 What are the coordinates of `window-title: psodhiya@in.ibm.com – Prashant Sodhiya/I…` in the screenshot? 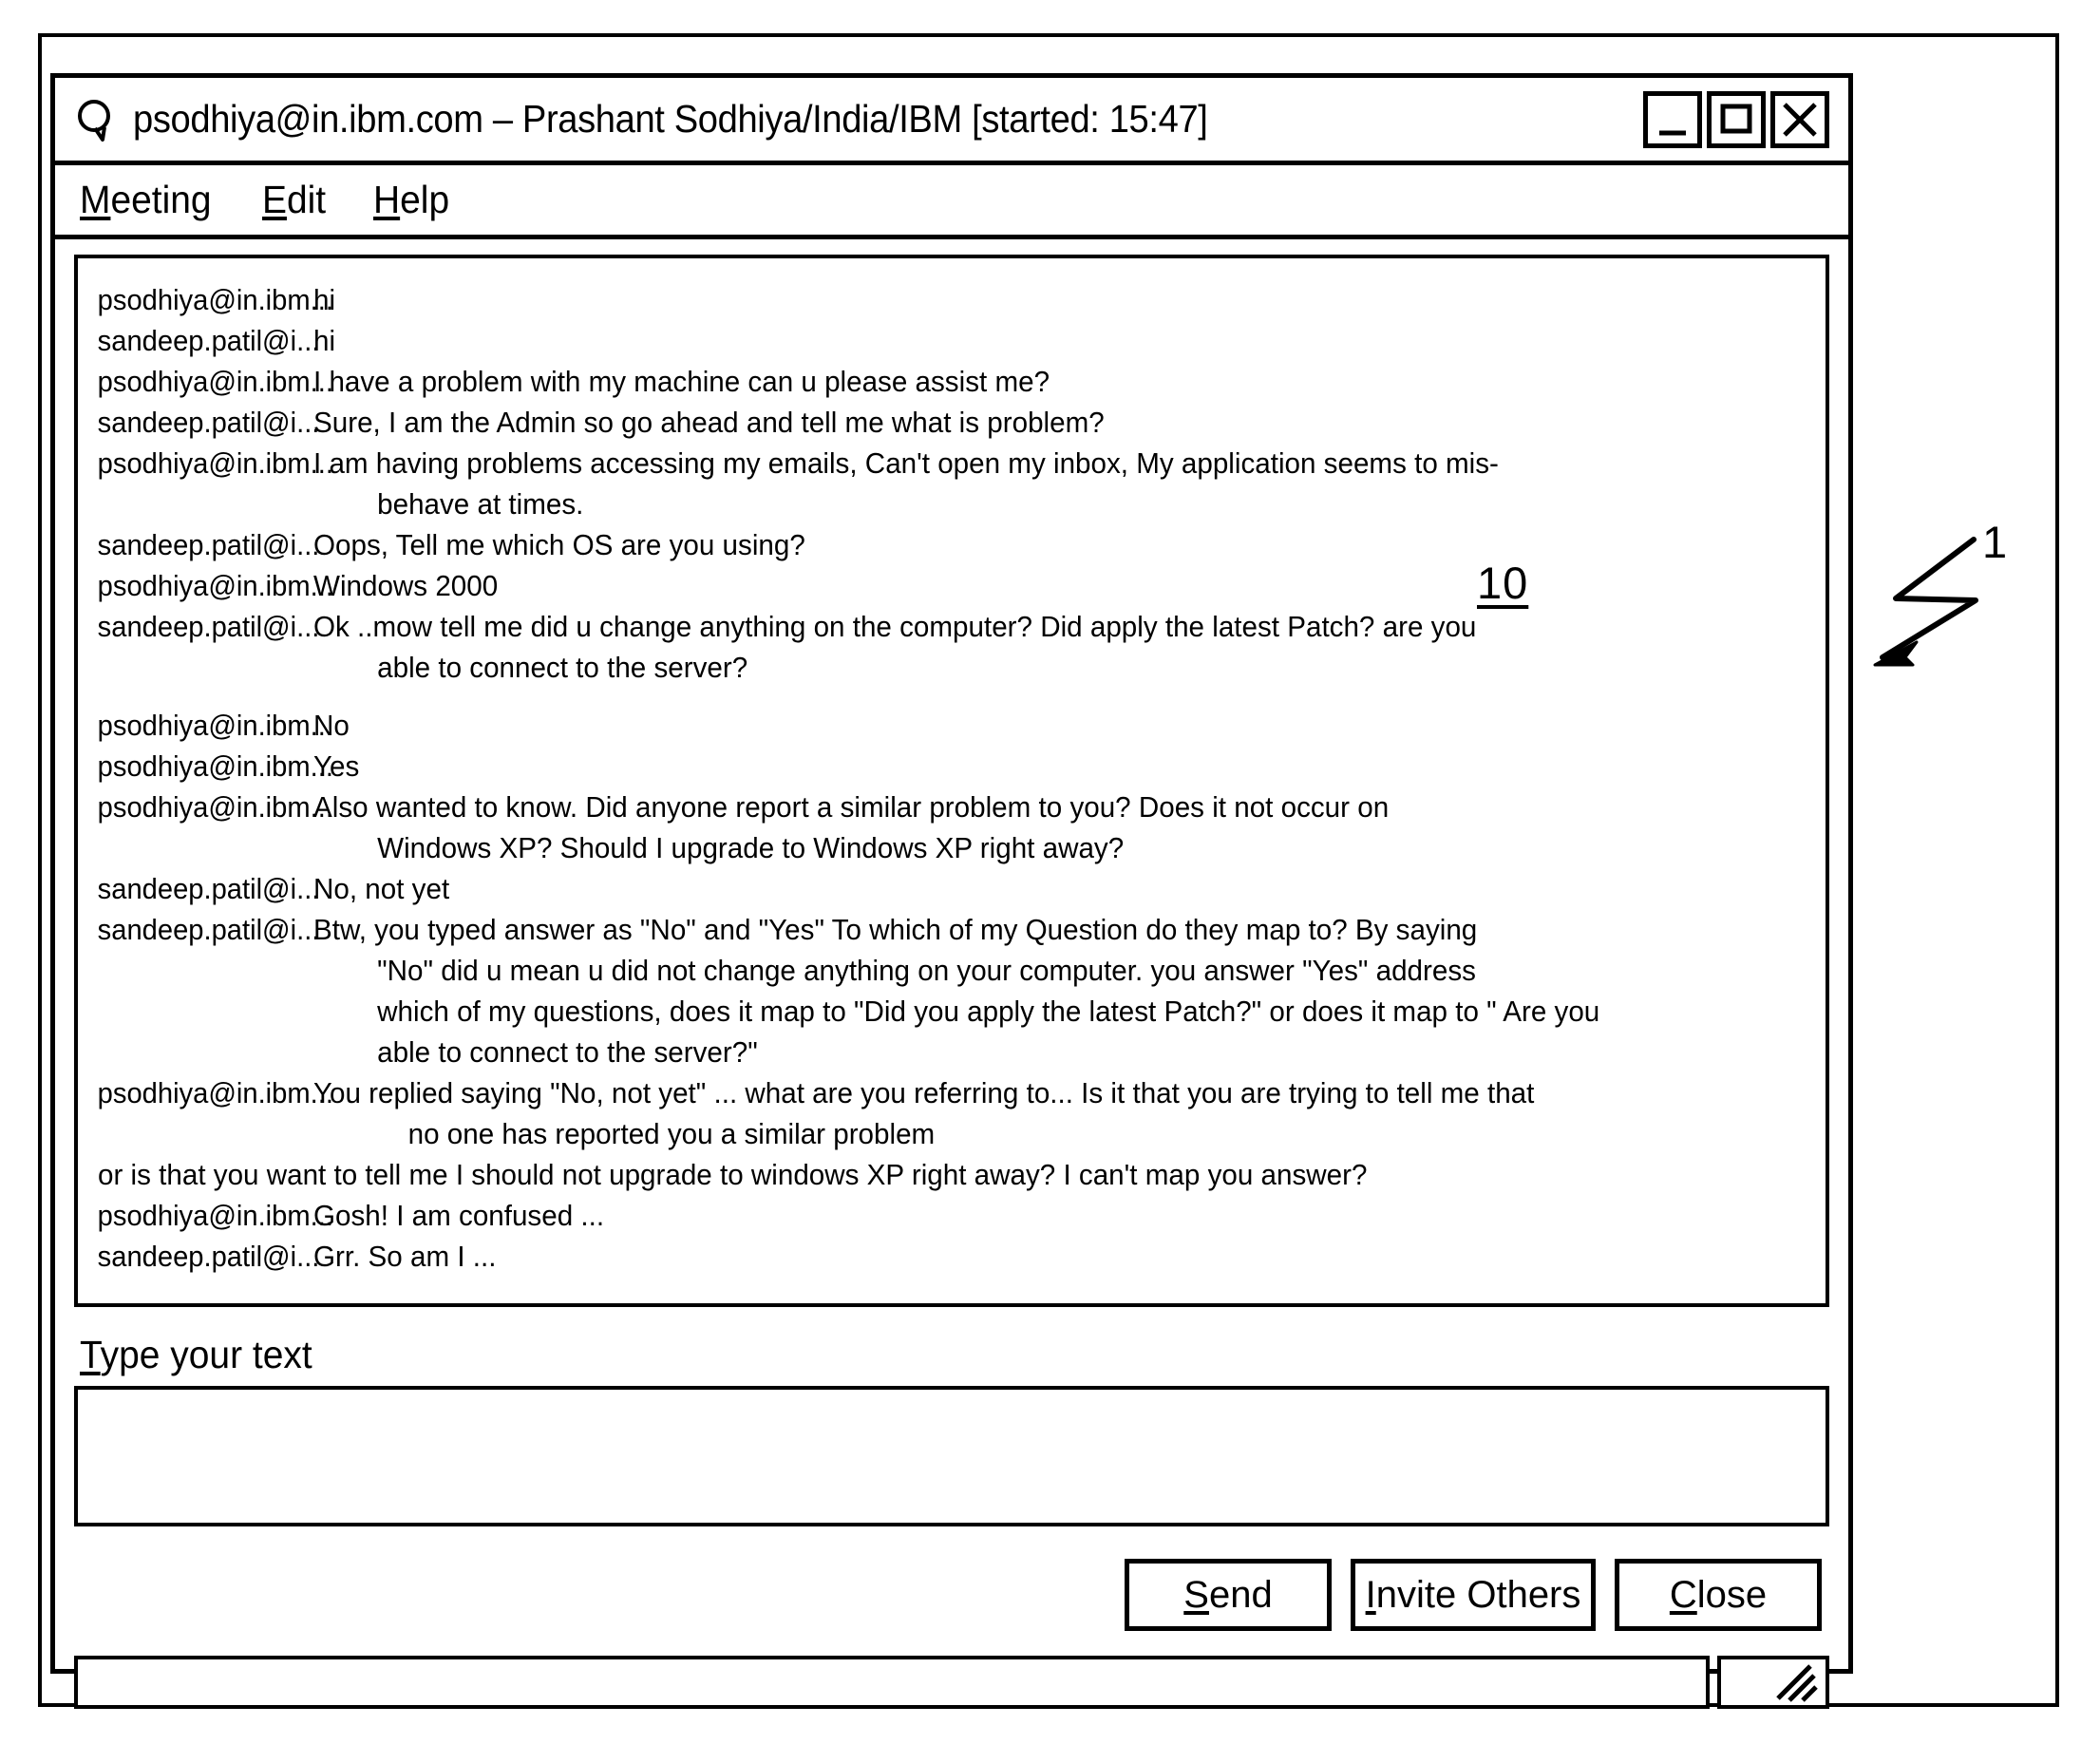 It's located at (670, 119).